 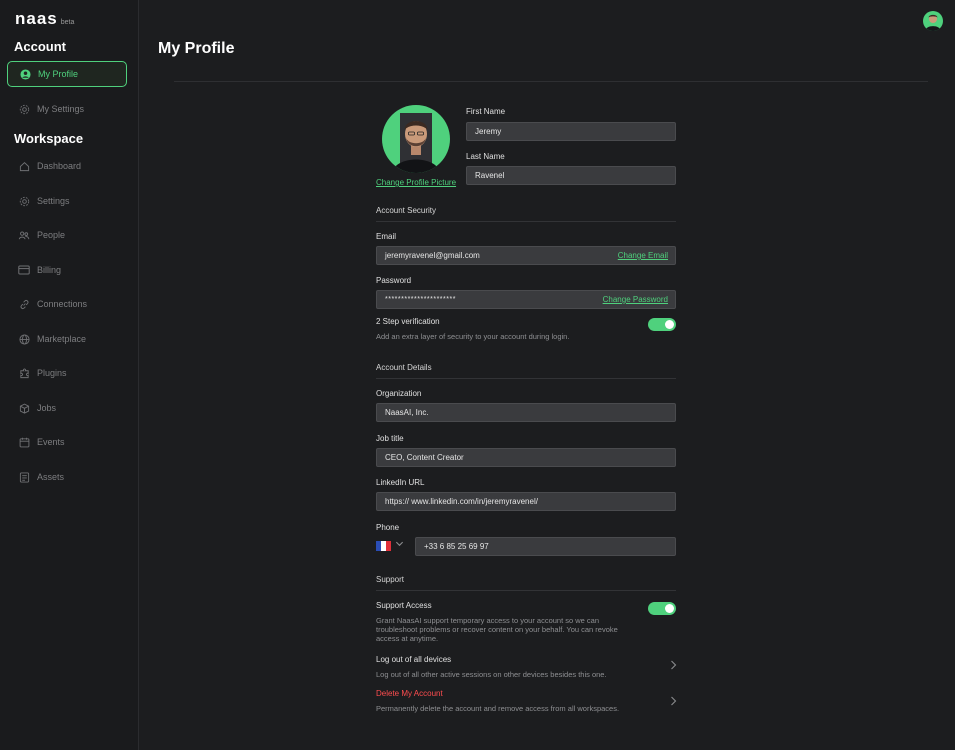 I want to click on profile-picture, so click(x=416, y=139).